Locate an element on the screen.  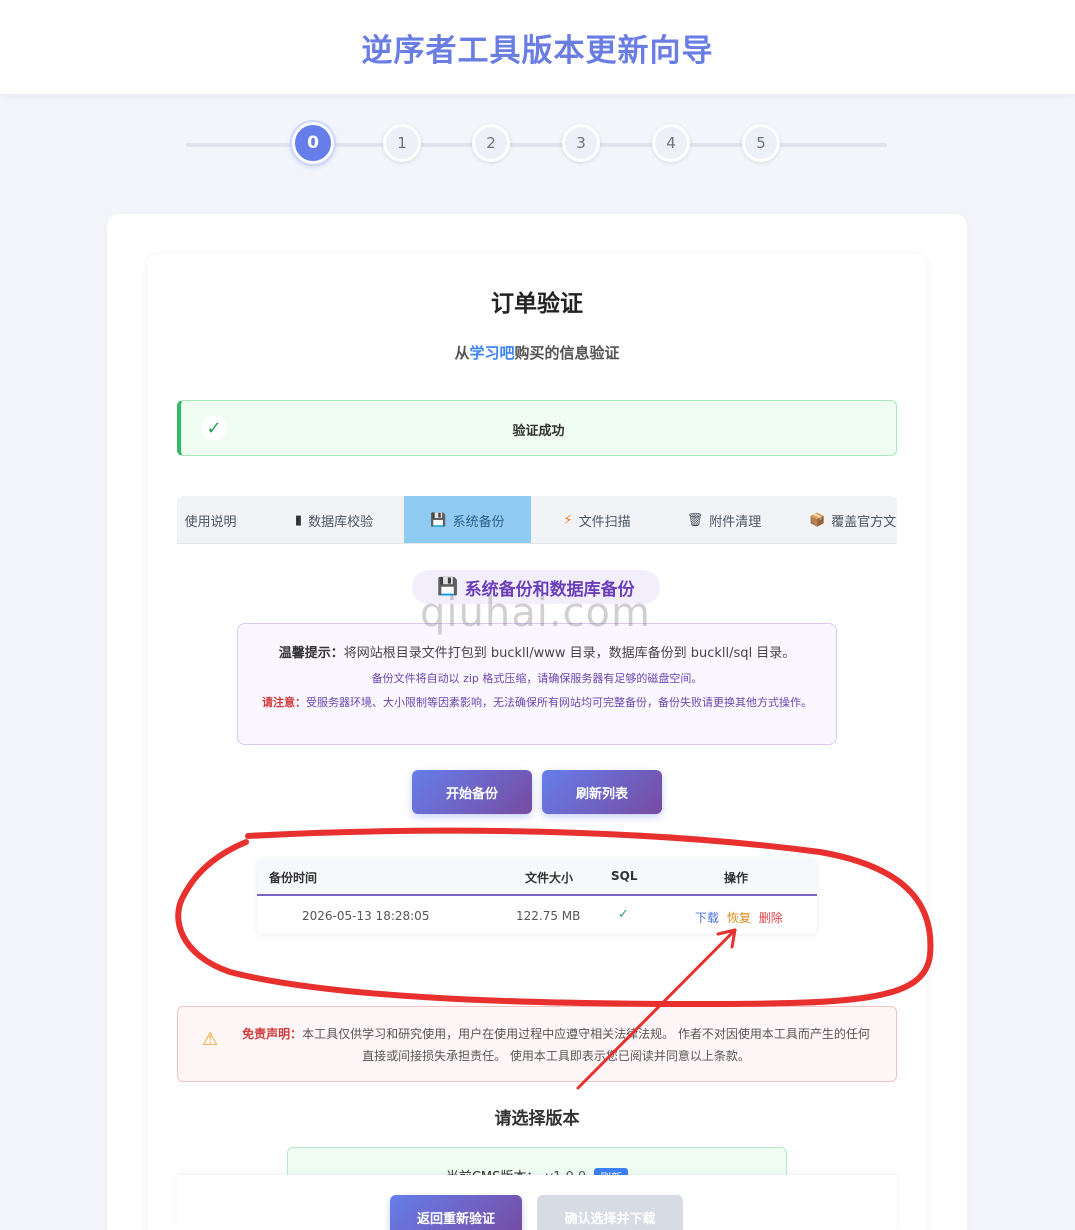
disclaimer-label: 免责声明： is located at coordinates (272, 1034).